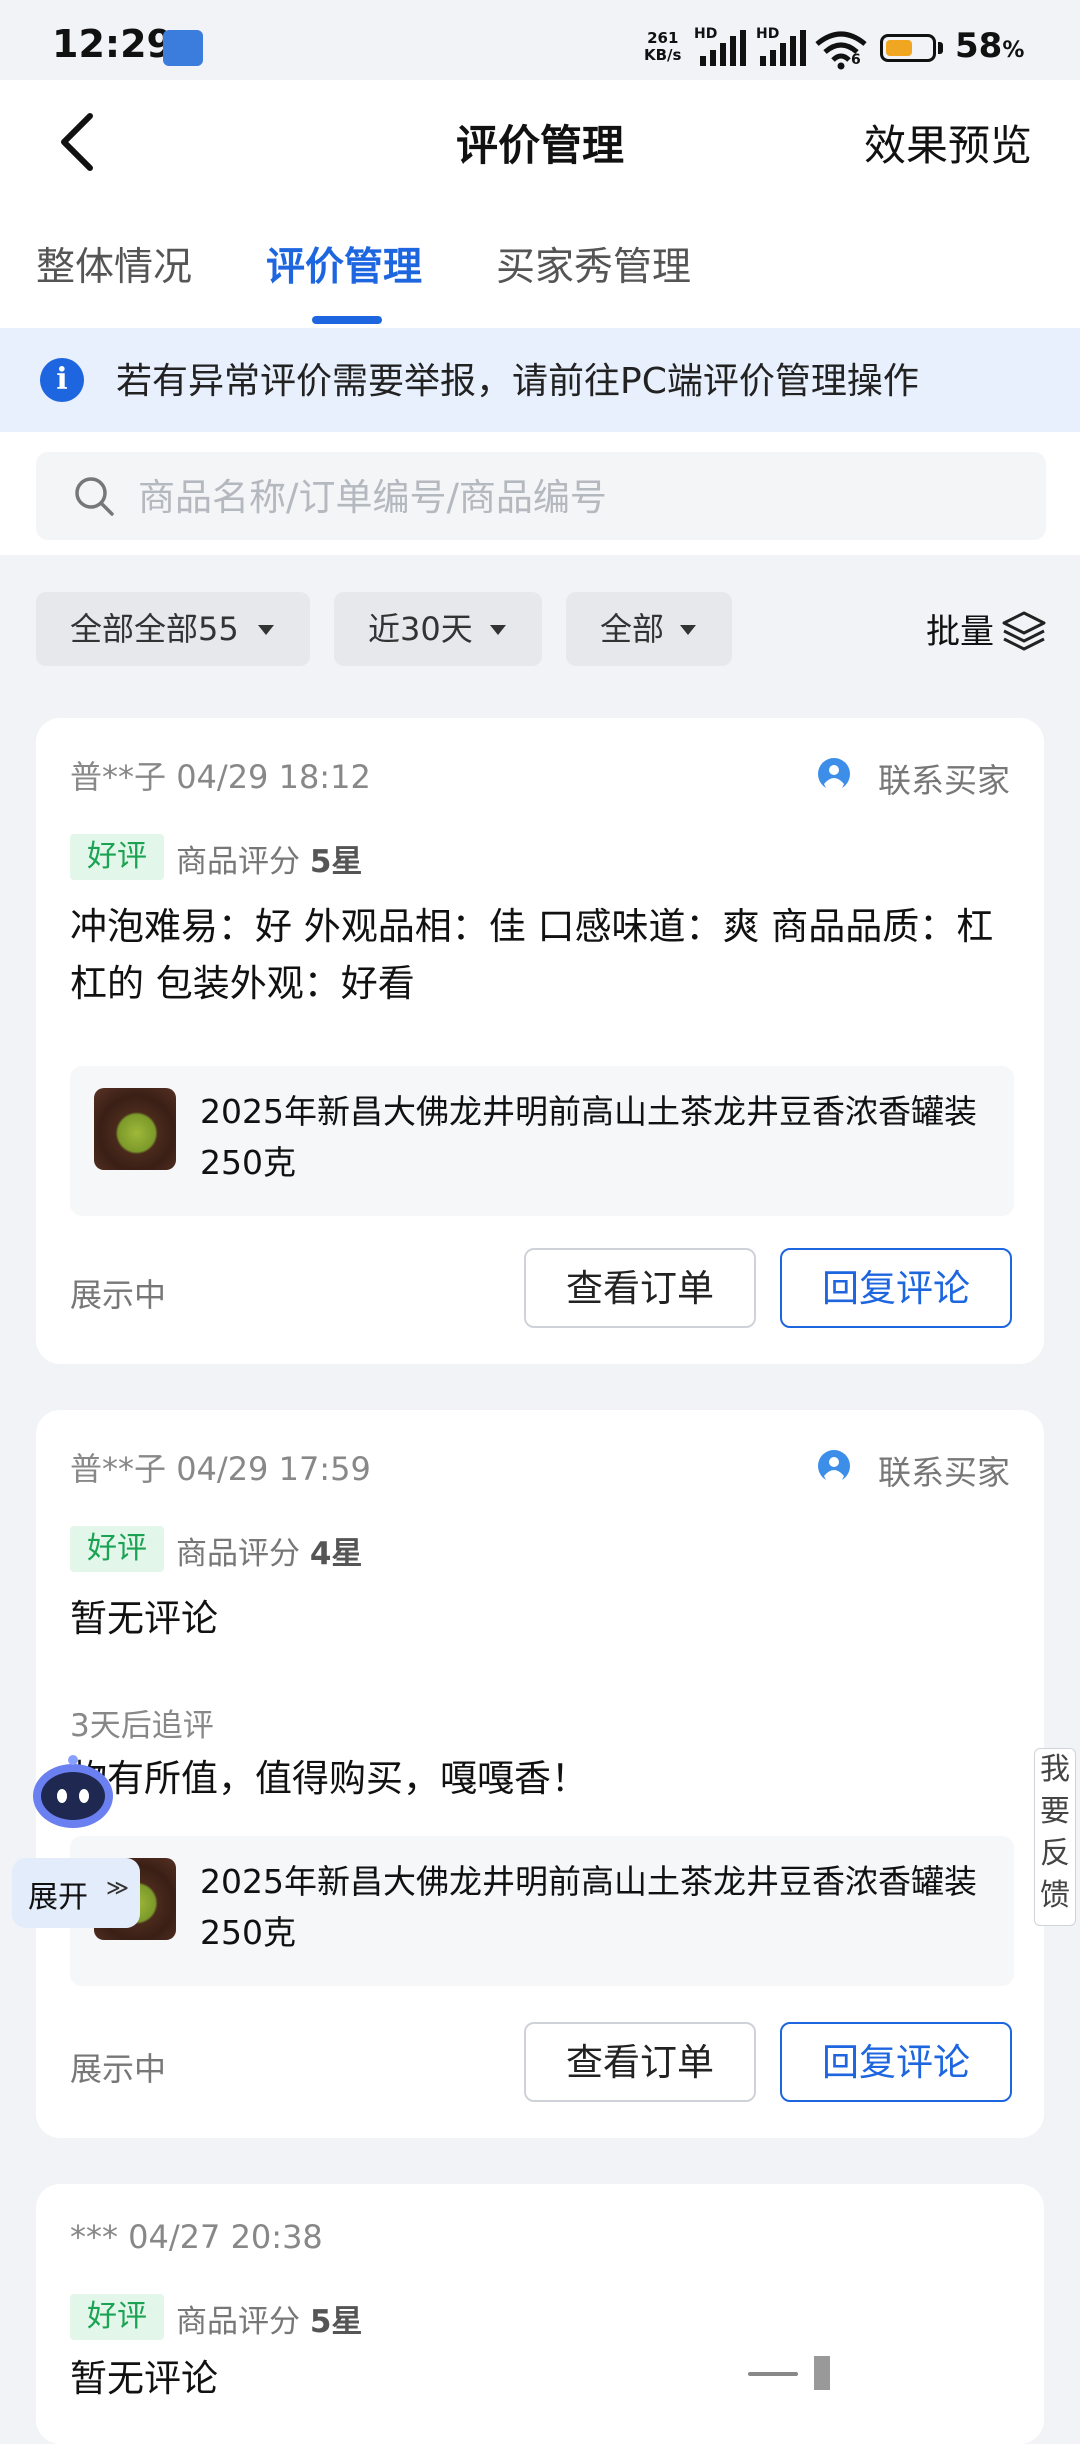 This screenshot has height=2444, width=1080. What do you see at coordinates (135, 1129) in the screenshot?
I see `product-thumbnail` at bounding box center [135, 1129].